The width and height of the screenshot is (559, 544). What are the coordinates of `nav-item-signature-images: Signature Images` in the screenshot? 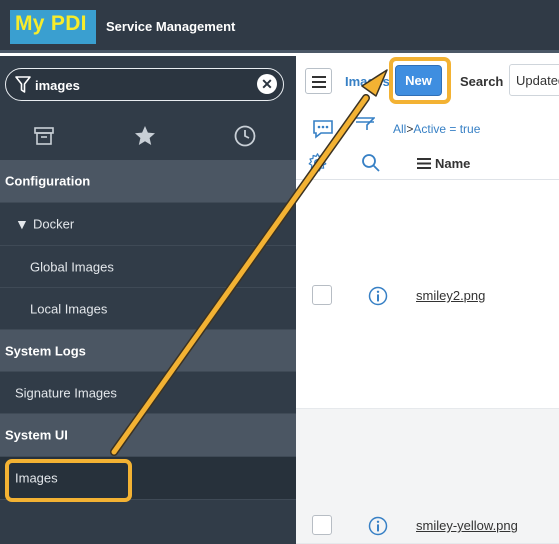 It's located at (148, 393).